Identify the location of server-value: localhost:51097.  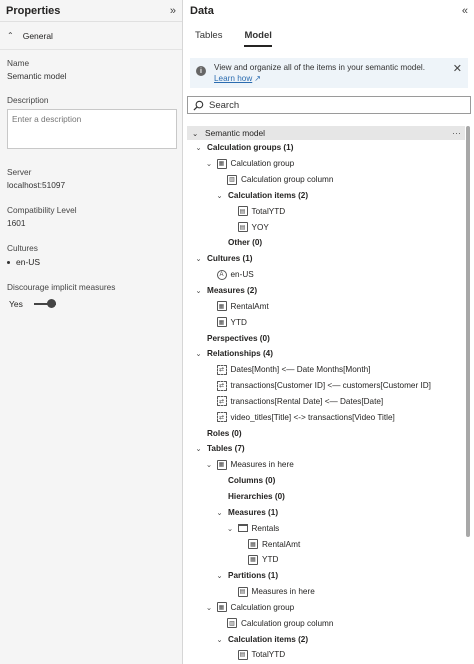
(36, 185).